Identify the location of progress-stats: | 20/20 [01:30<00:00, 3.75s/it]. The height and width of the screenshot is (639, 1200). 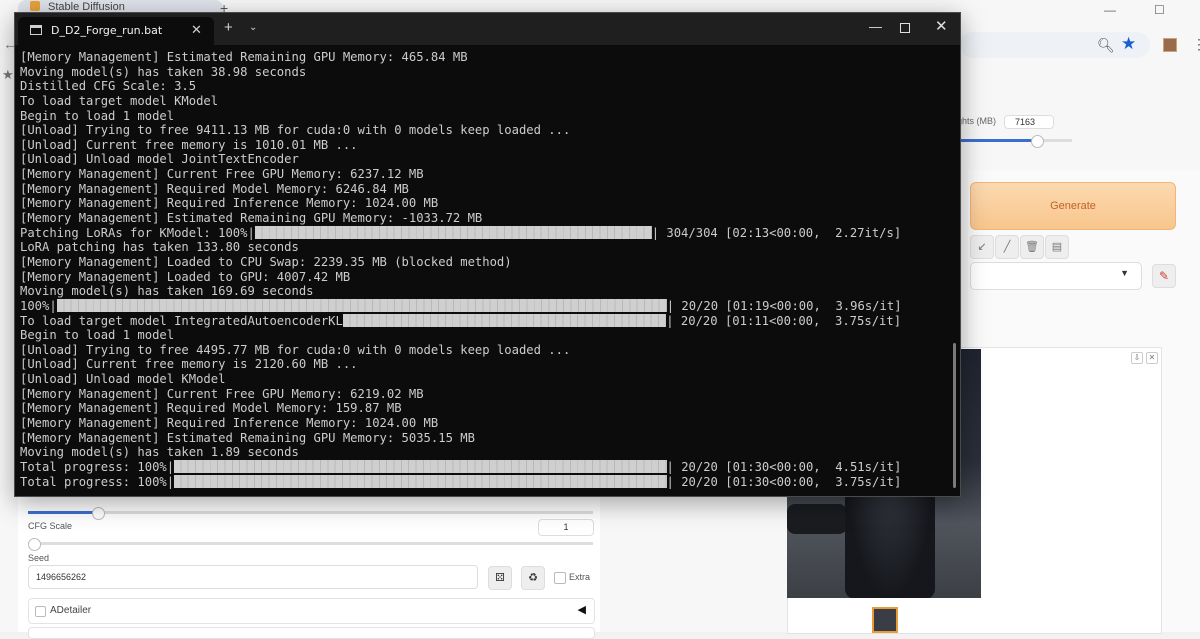
(784, 481).